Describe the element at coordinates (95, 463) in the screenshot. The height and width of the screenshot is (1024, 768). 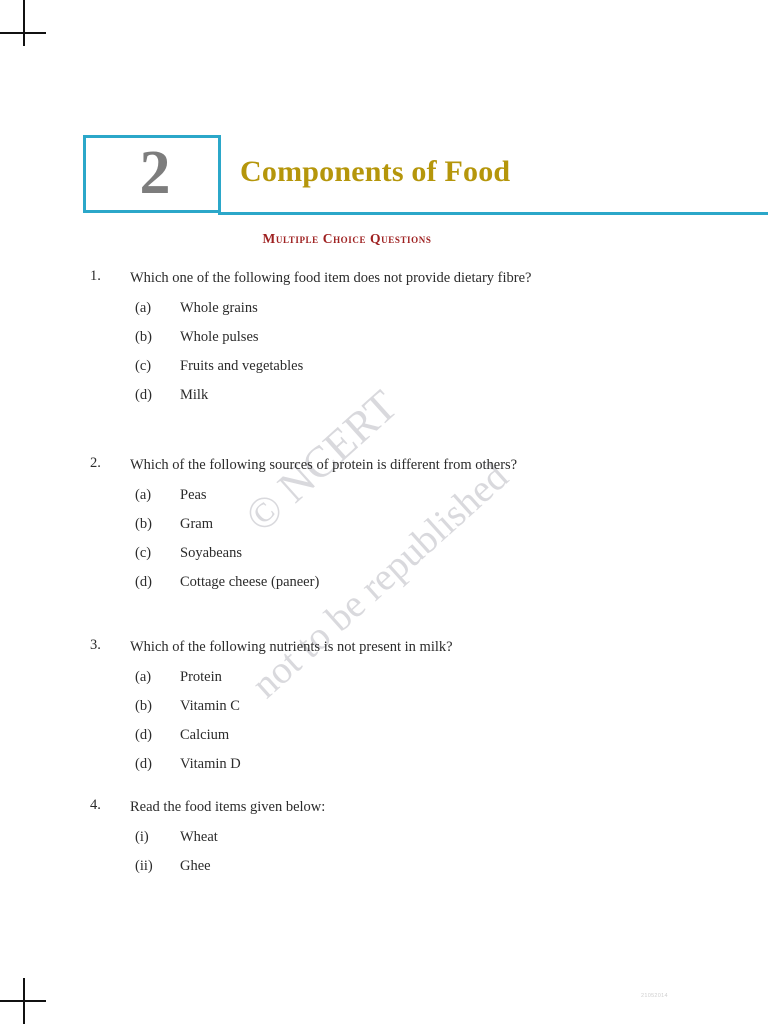
I see `question-number: 2.` at that location.